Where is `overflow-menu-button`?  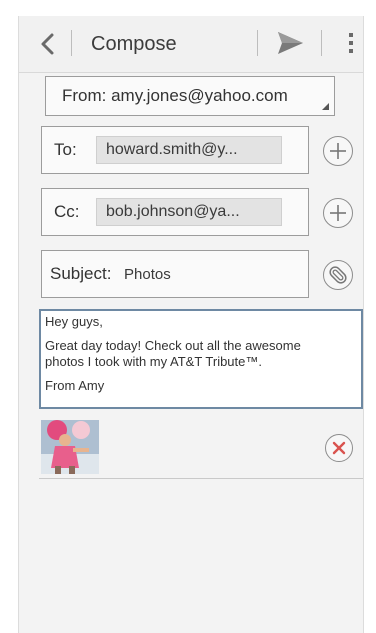 overflow-menu-button is located at coordinates (351, 43).